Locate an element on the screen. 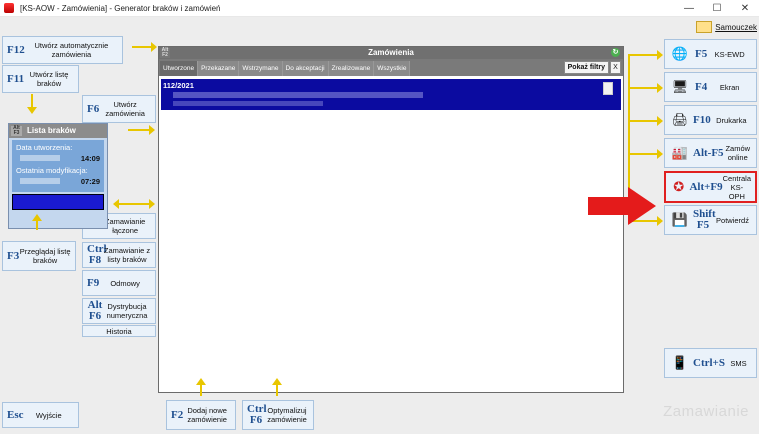 The image size is (759, 434). button-label: Optymalizuj zamówienie is located at coordinates (287, 415).